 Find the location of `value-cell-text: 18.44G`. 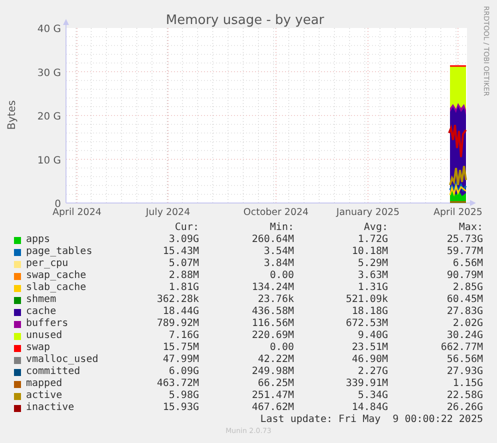

value-cell-text: 18.44G is located at coordinates (180, 312).